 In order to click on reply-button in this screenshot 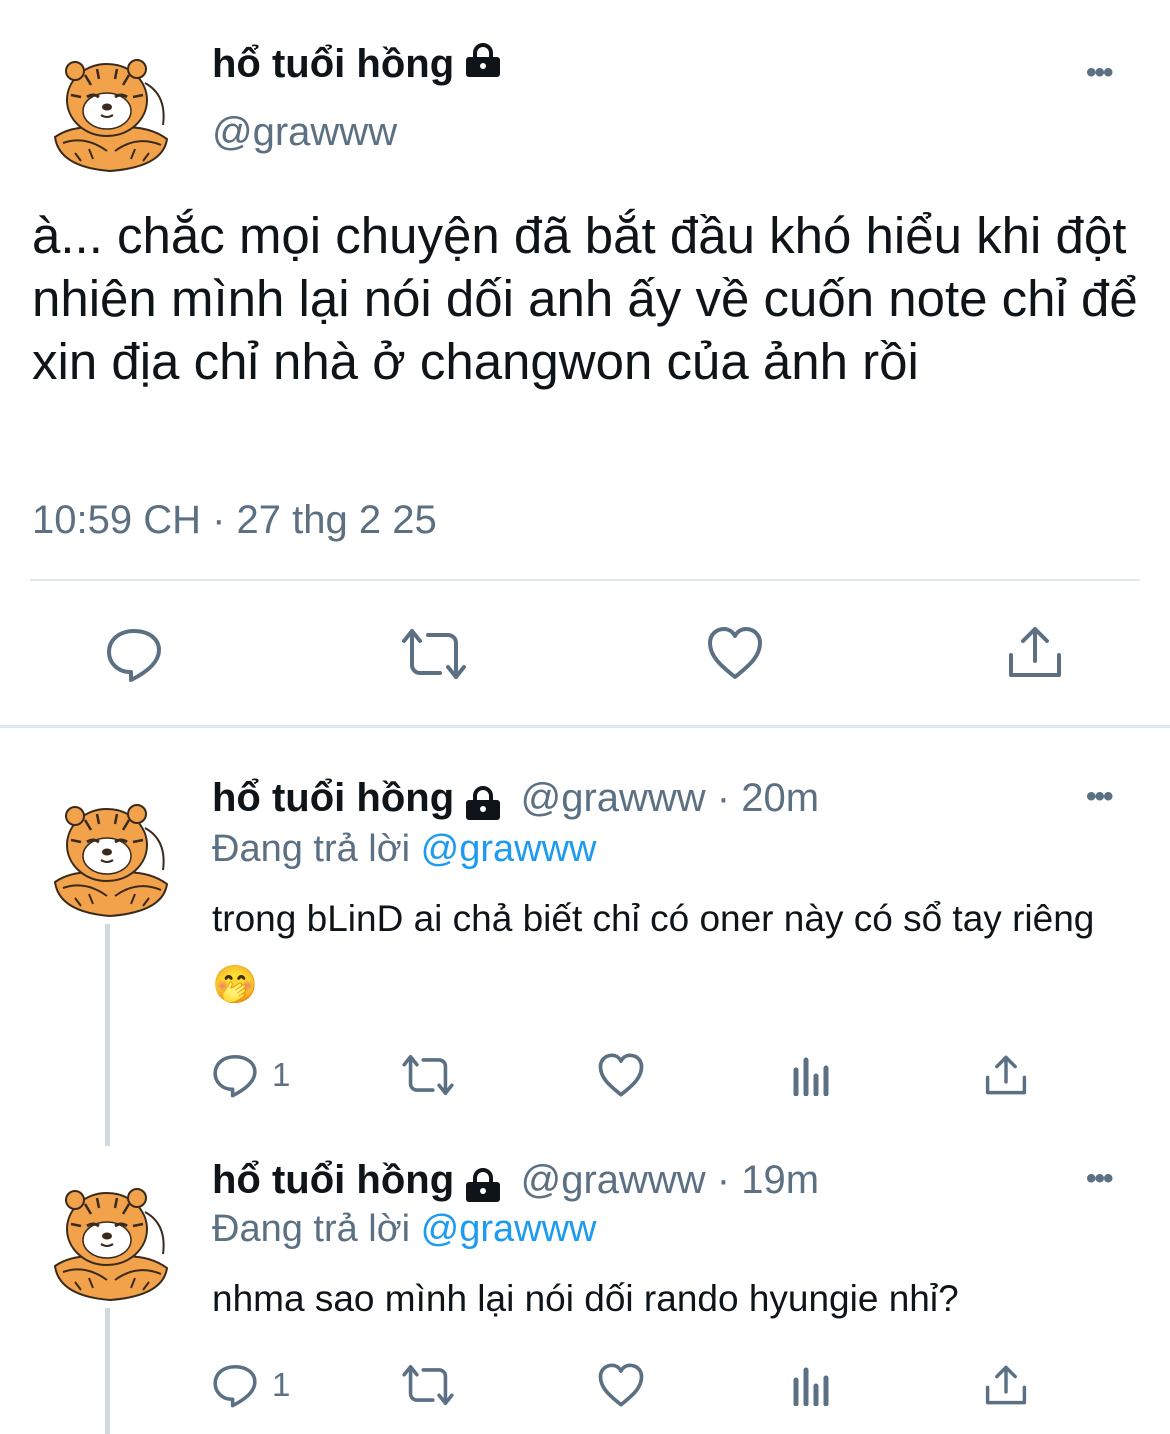, I will do `click(134, 654)`.